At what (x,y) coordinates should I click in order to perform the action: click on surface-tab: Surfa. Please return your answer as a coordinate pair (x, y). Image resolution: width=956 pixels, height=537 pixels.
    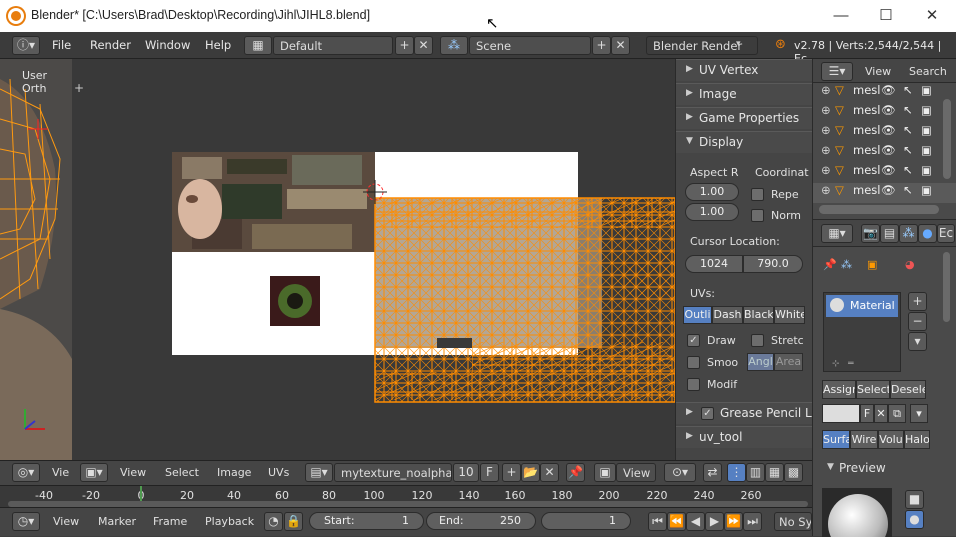
    Looking at the image, I should click on (836, 439).